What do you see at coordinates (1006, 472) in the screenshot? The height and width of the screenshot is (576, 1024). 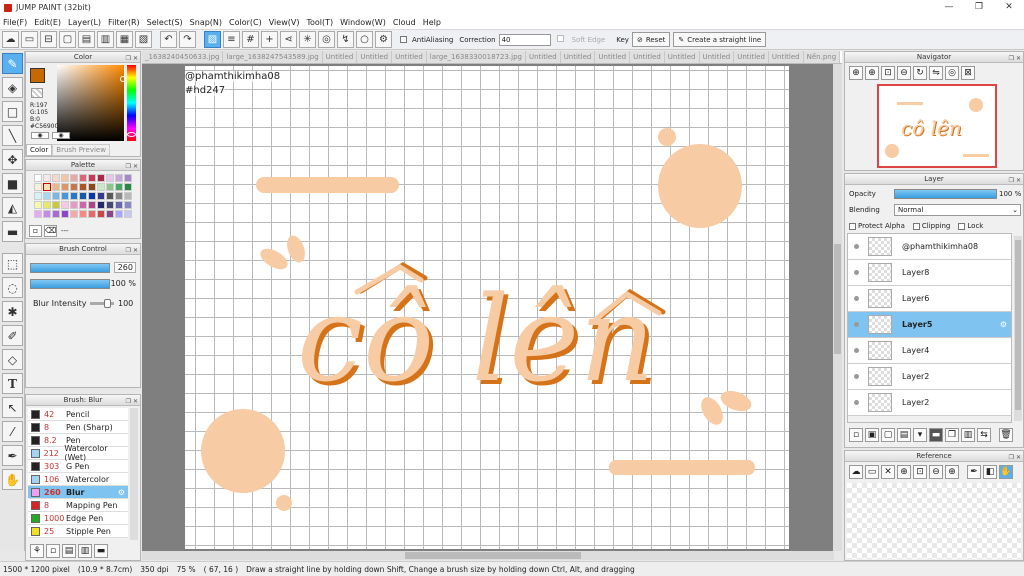 I see `ref-hand-icon: ✋` at bounding box center [1006, 472].